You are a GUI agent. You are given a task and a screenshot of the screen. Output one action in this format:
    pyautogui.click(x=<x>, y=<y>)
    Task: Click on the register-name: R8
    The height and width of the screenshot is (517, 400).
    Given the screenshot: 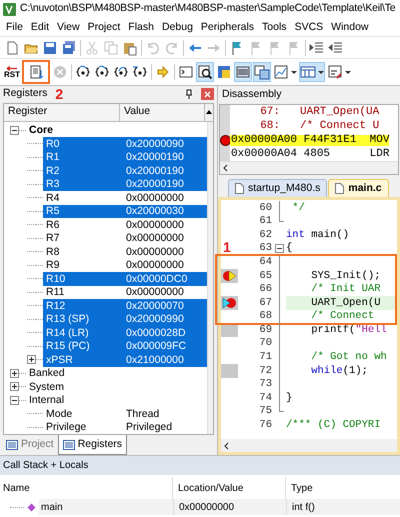 What is the action you would take?
    pyautogui.click(x=52, y=251)
    